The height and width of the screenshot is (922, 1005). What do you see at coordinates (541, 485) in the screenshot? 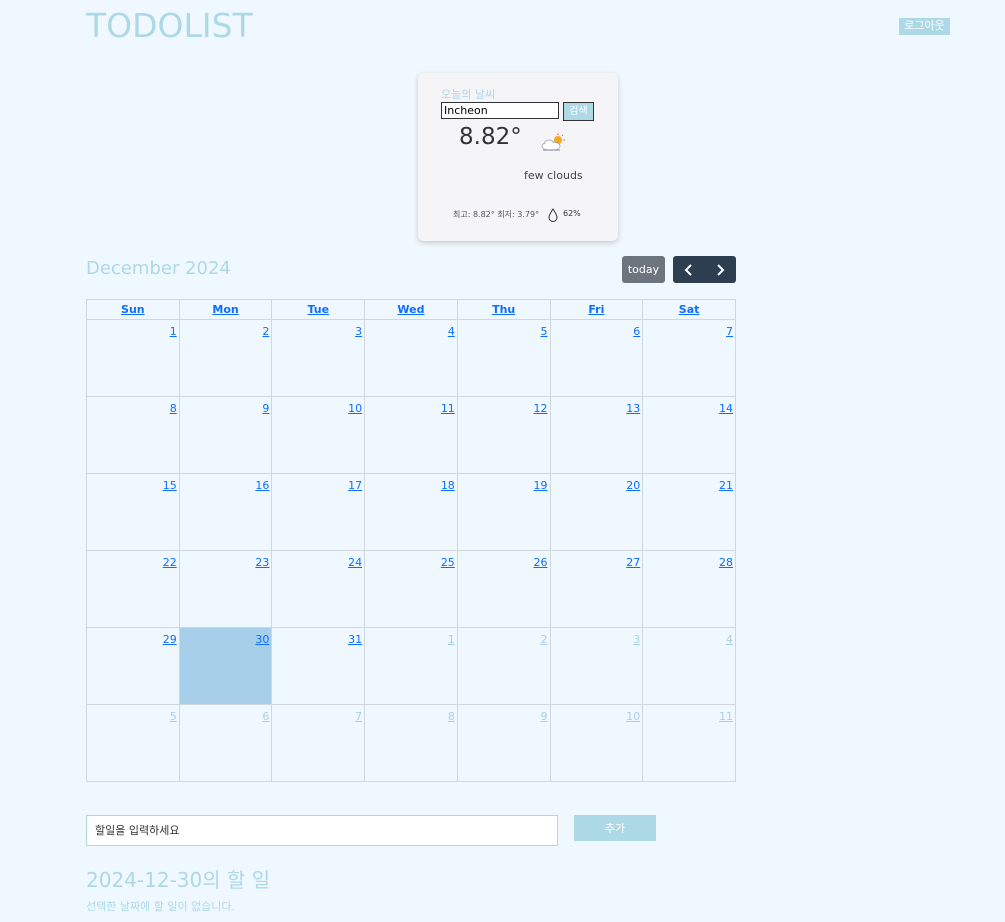
I see `day-number: 19` at bounding box center [541, 485].